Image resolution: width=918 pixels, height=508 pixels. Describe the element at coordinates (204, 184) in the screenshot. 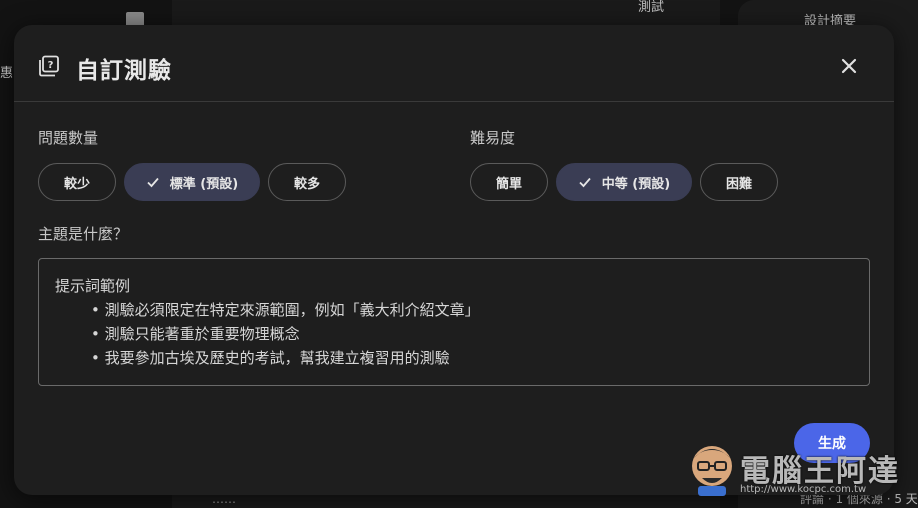

I see `chip-standard-label: 標準 (預設)` at that location.